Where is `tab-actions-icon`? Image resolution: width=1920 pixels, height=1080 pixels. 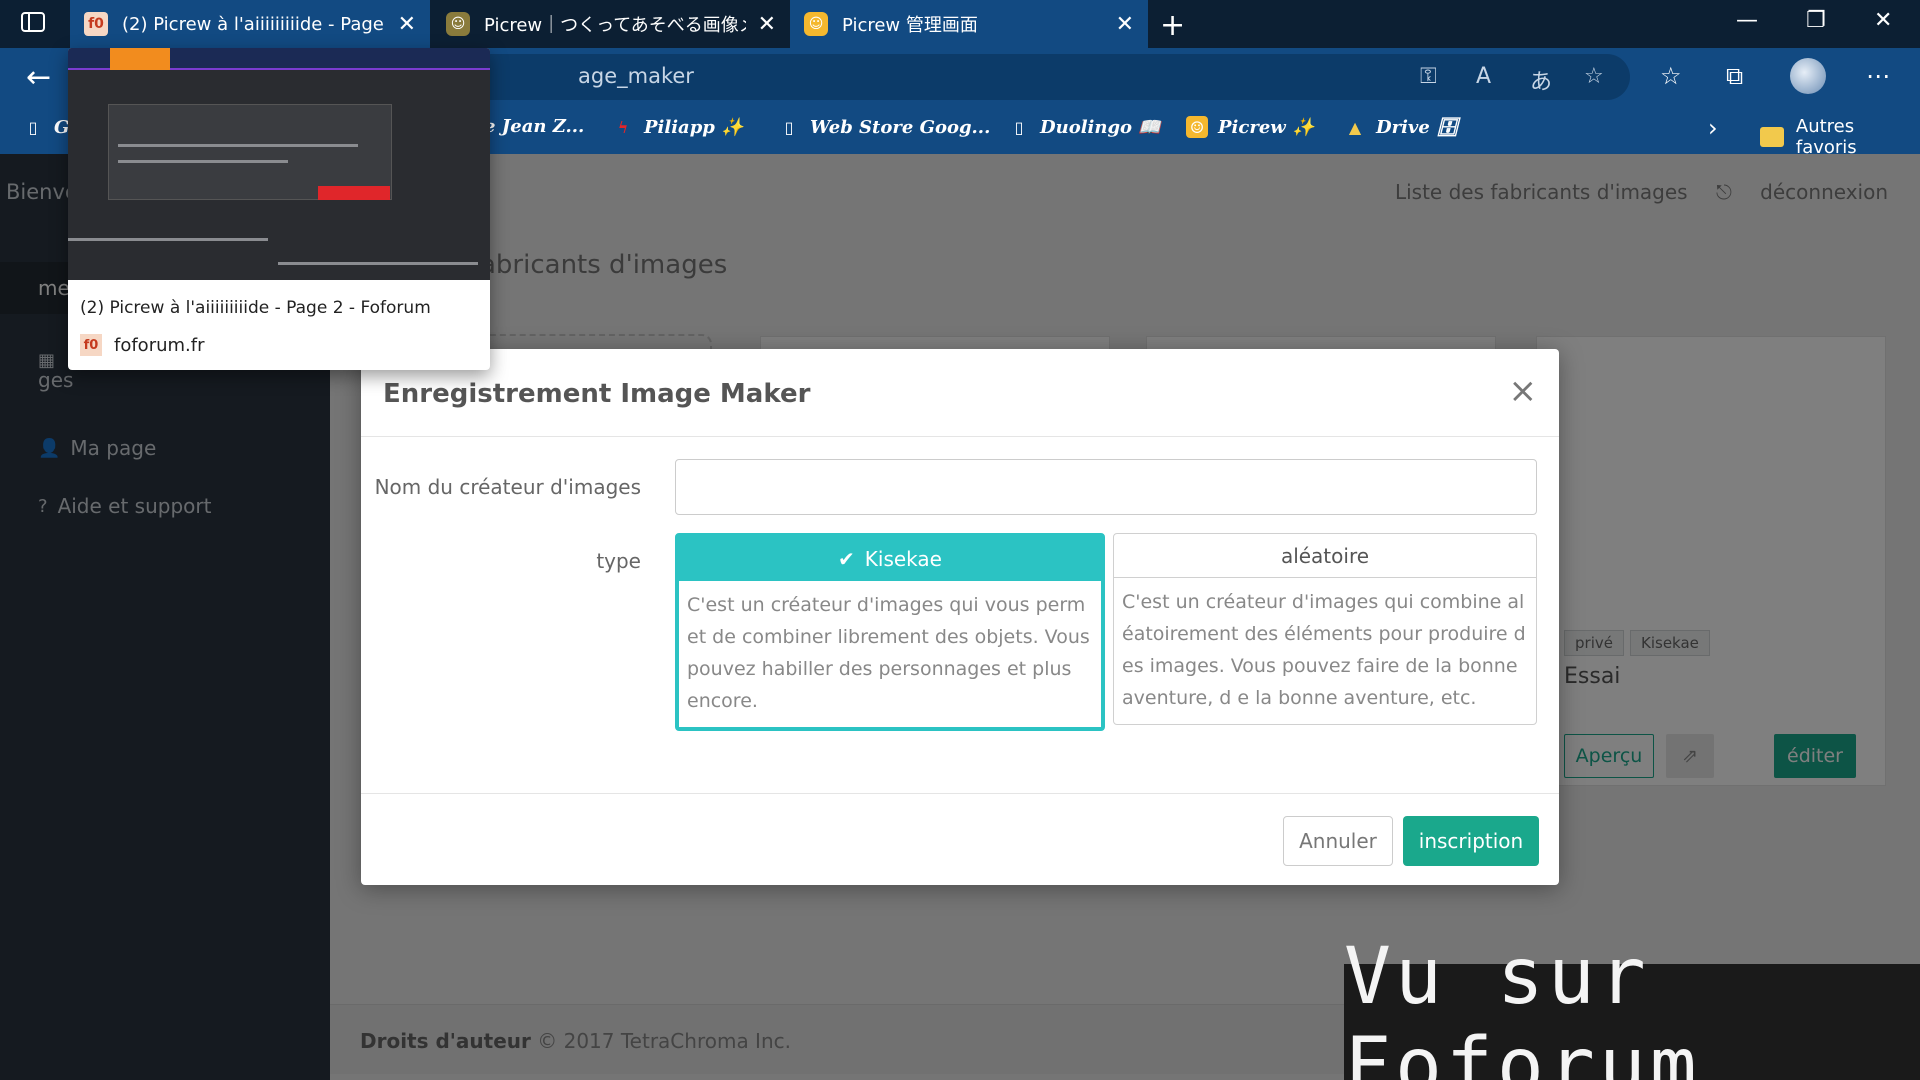
tab-actions-icon is located at coordinates (35, 24).